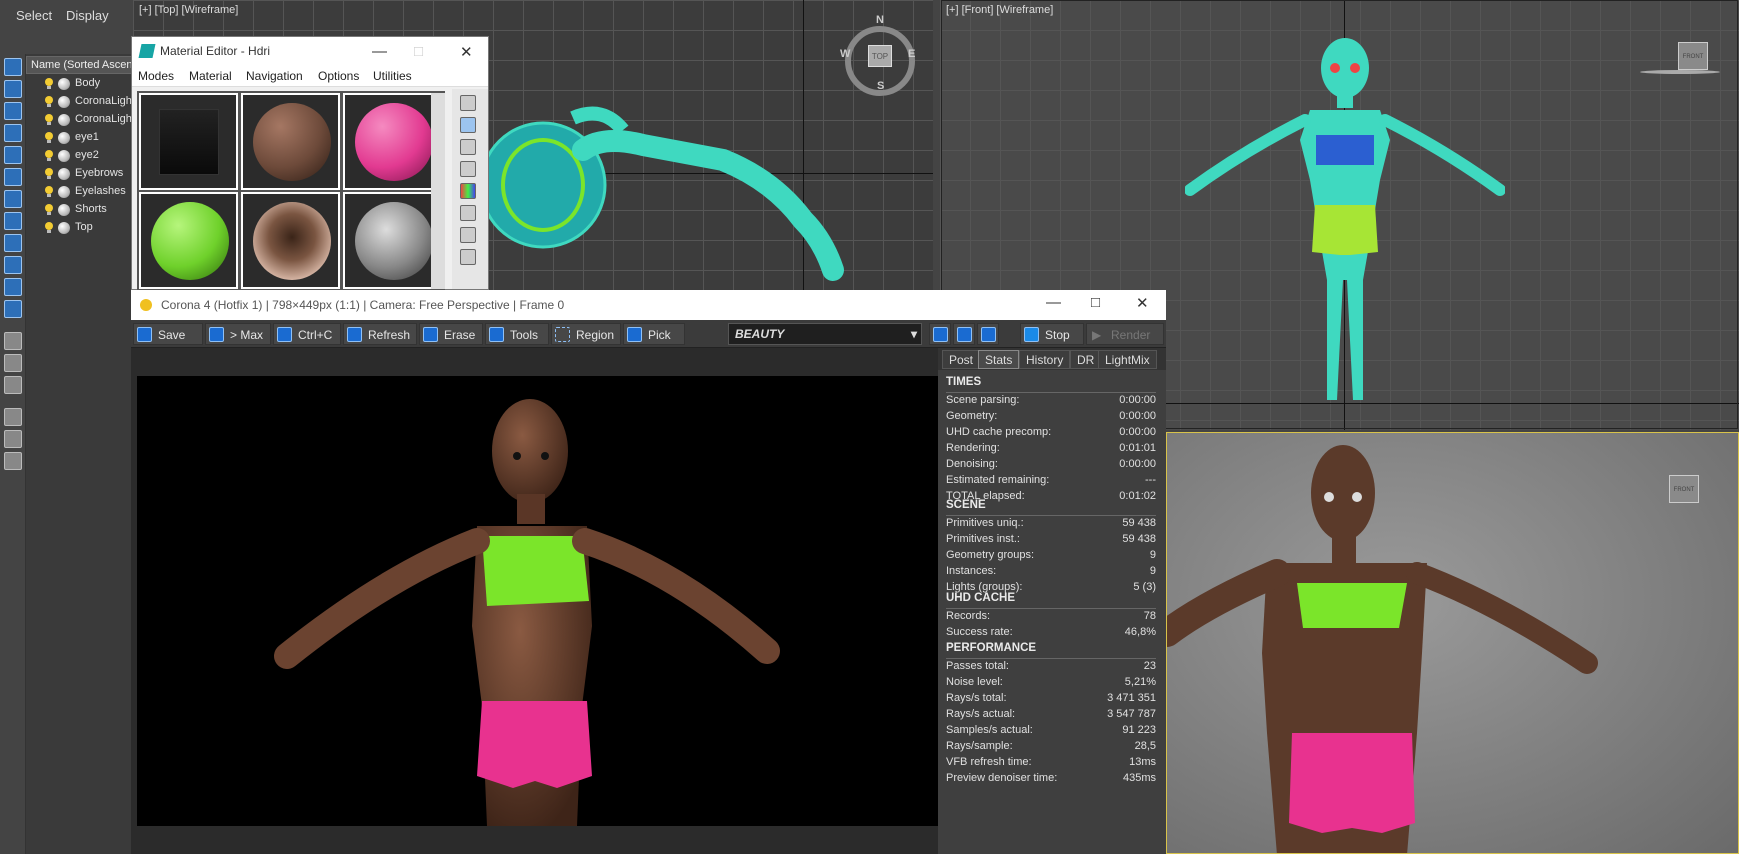 This screenshot has width=1739, height=854. What do you see at coordinates (13, 89) in the screenshot?
I see `display-geometry-icon` at bounding box center [13, 89].